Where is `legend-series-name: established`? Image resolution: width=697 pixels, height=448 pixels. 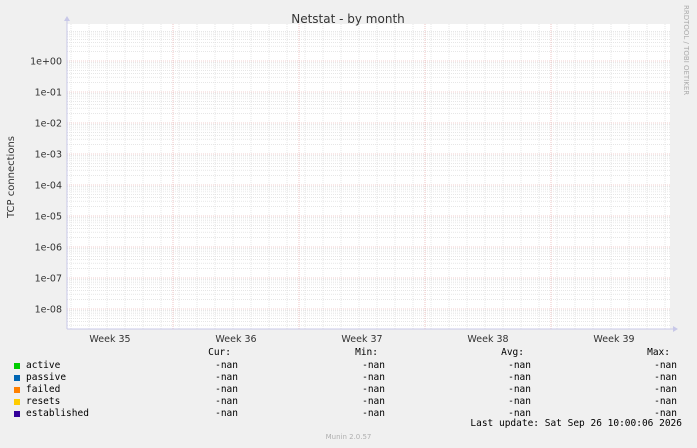 legend-series-name: established is located at coordinates (57, 413).